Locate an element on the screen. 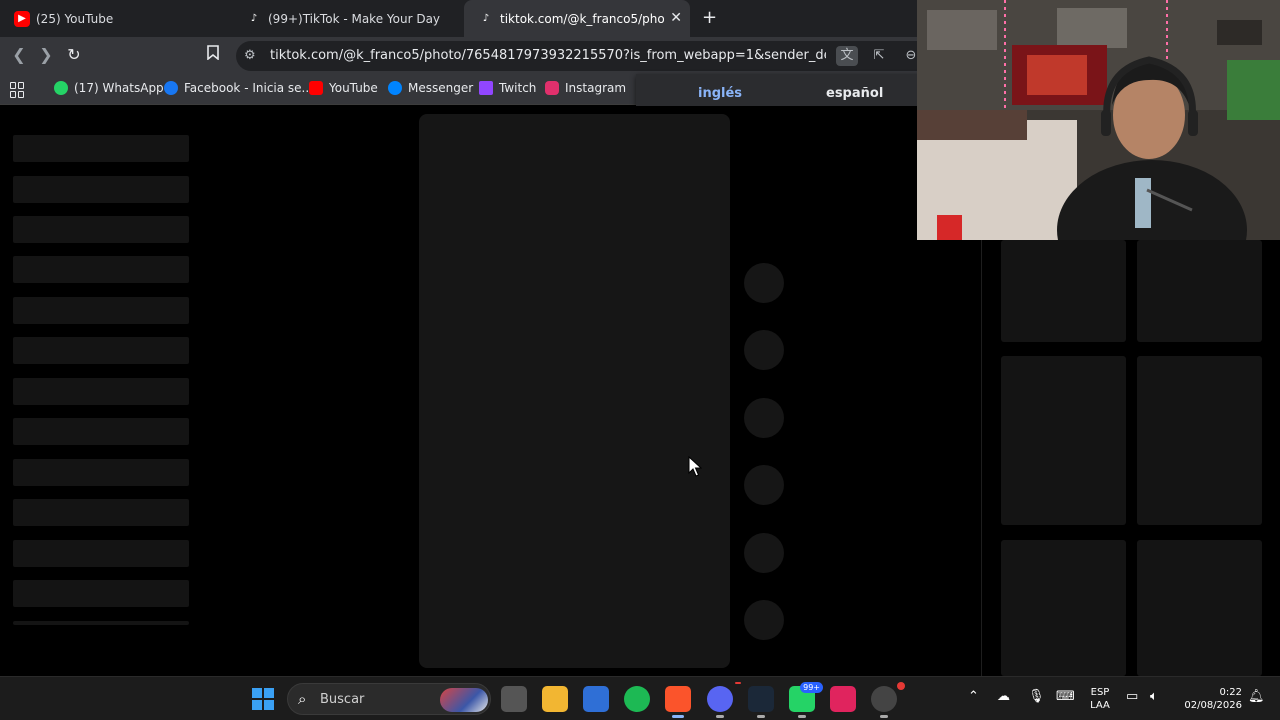  app-icon is located at coordinates (843, 699).